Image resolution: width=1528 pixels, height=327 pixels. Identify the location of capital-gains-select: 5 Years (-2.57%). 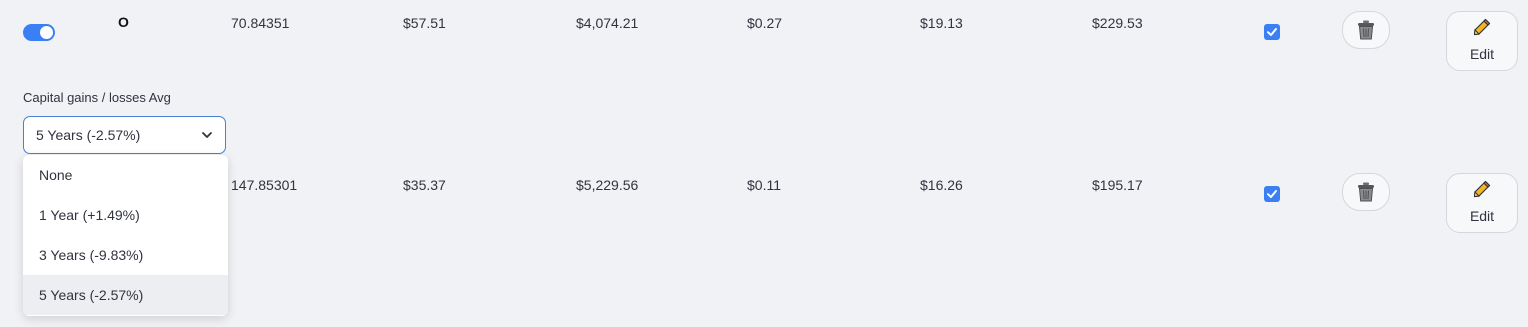
(124, 135).